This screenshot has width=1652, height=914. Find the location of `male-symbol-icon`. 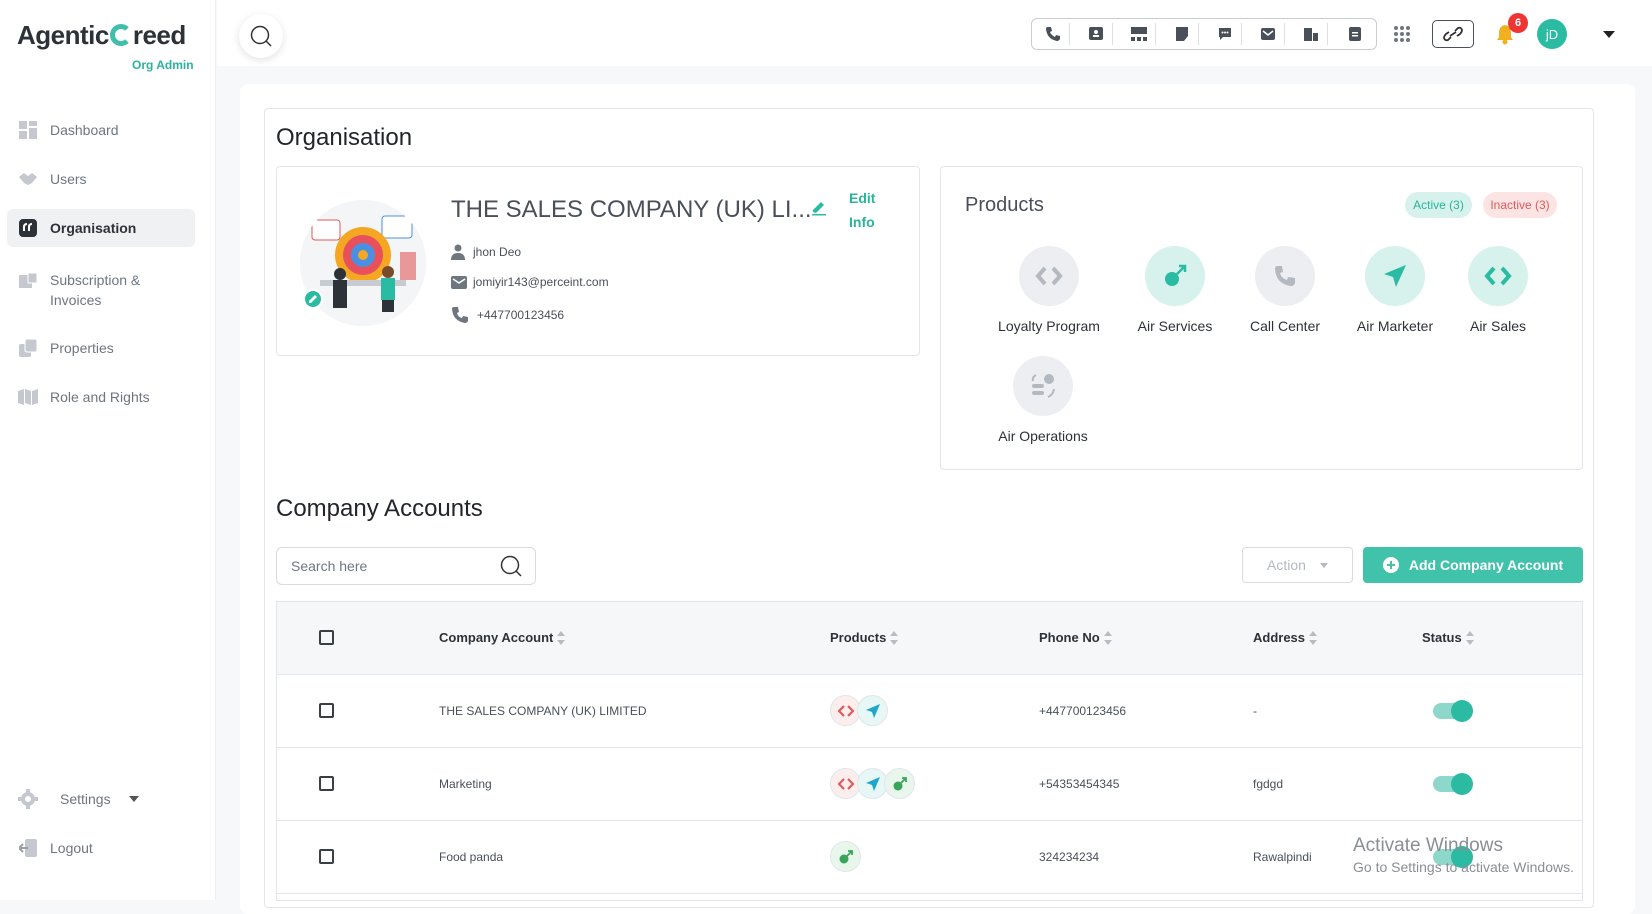

male-symbol-icon is located at coordinates (899, 783).